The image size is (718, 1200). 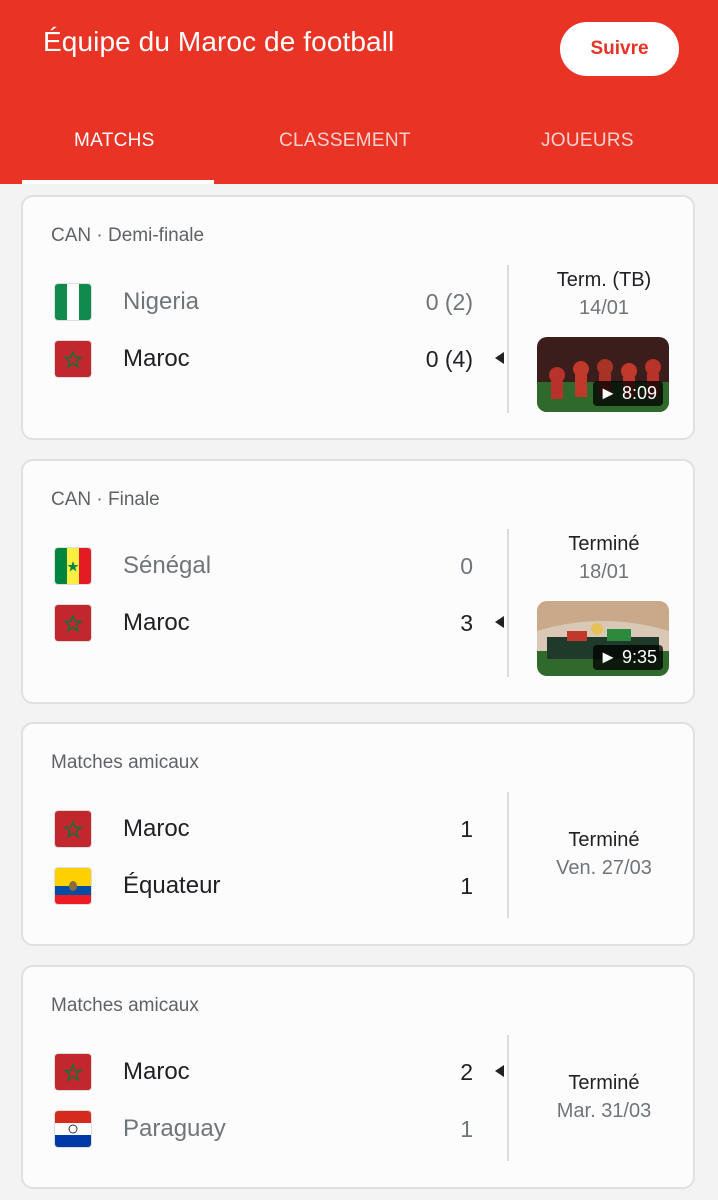 What do you see at coordinates (174, 1128) in the screenshot?
I see `team-name: Paraguay` at bounding box center [174, 1128].